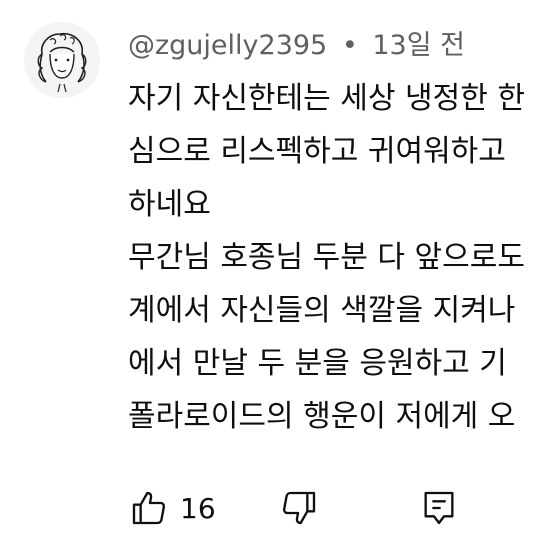 The width and height of the screenshot is (560, 560). Describe the element at coordinates (322, 310) in the screenshot. I see `comment-line: 계에서 자신들의 색깔을 지켜나` at that location.